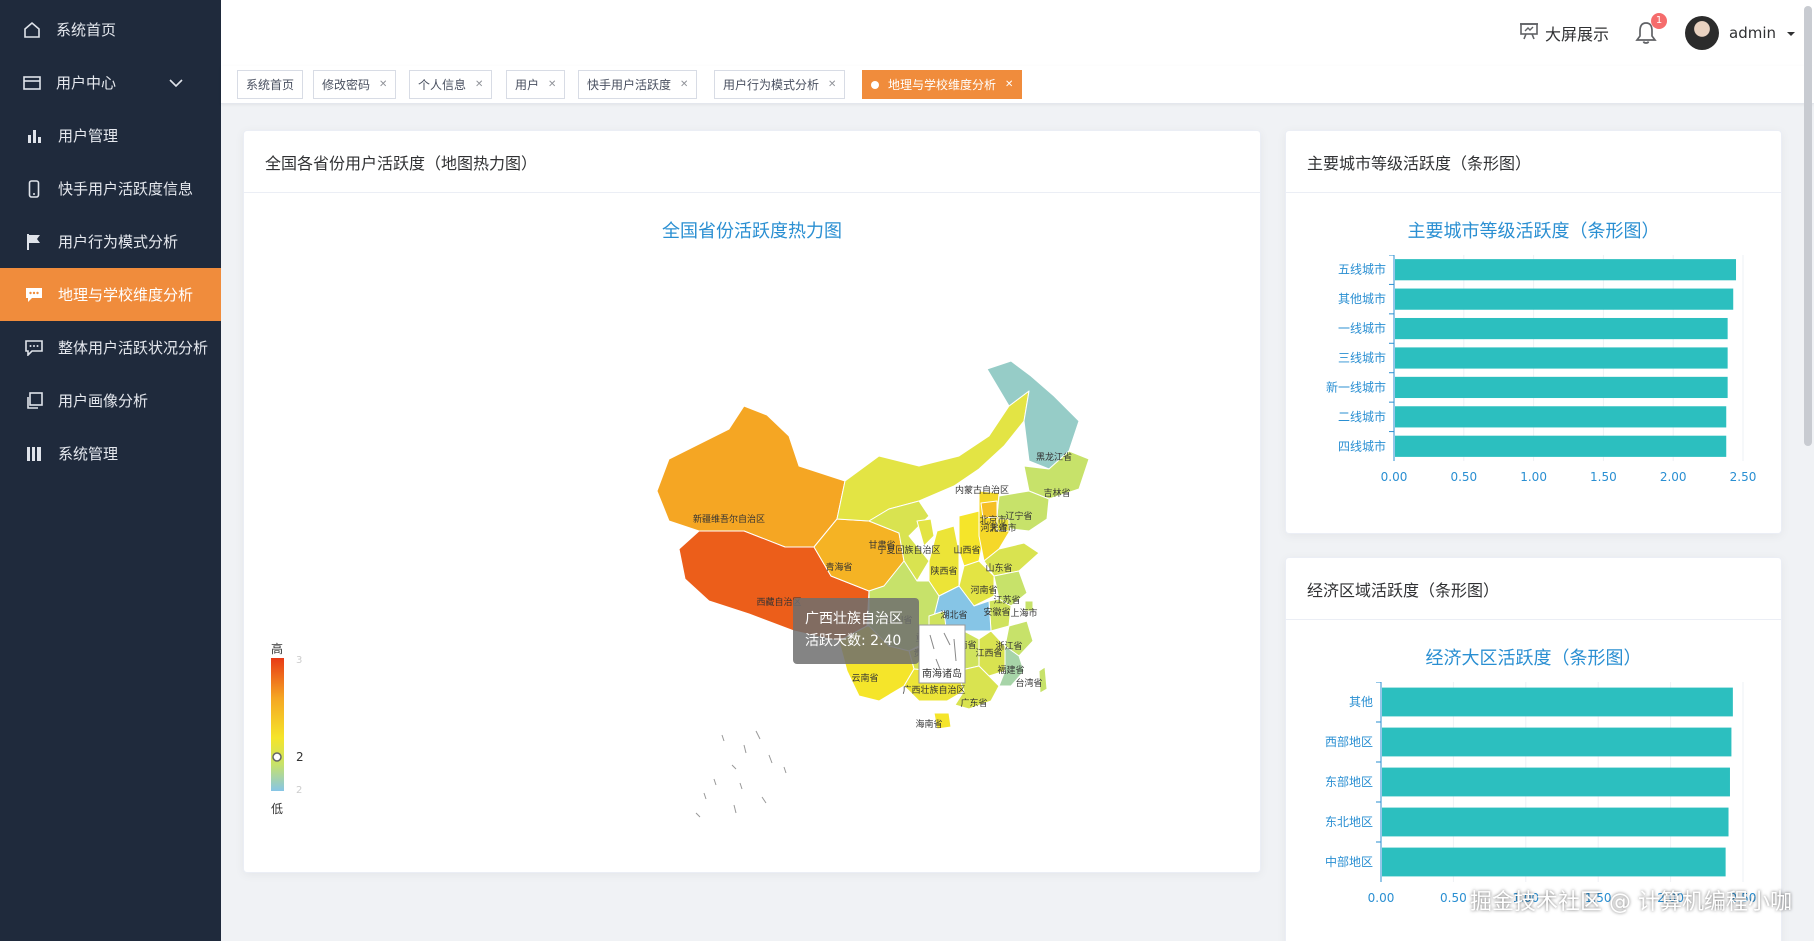 Image resolution: width=1814 pixels, height=941 pixels. Describe the element at coordinates (34, 348) in the screenshot. I see `message-icon` at that location.